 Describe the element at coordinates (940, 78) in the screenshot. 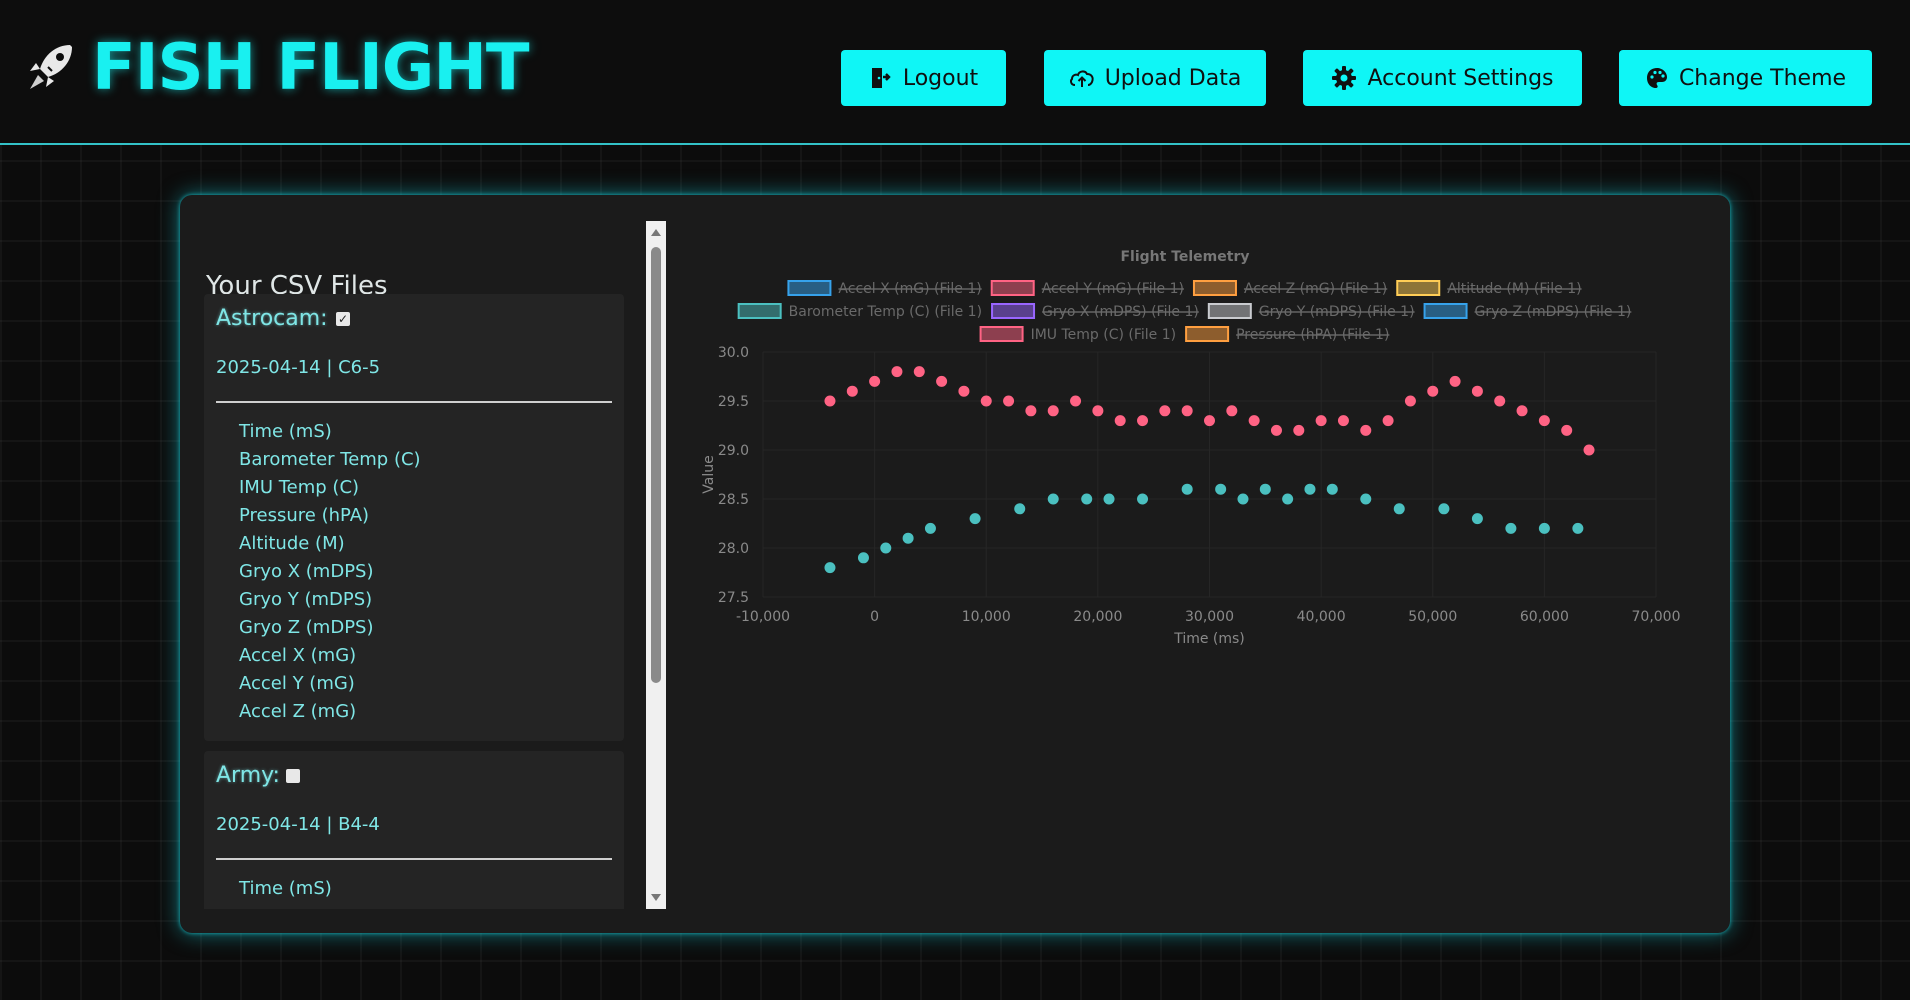

I see `logout-label: Logout` at that location.